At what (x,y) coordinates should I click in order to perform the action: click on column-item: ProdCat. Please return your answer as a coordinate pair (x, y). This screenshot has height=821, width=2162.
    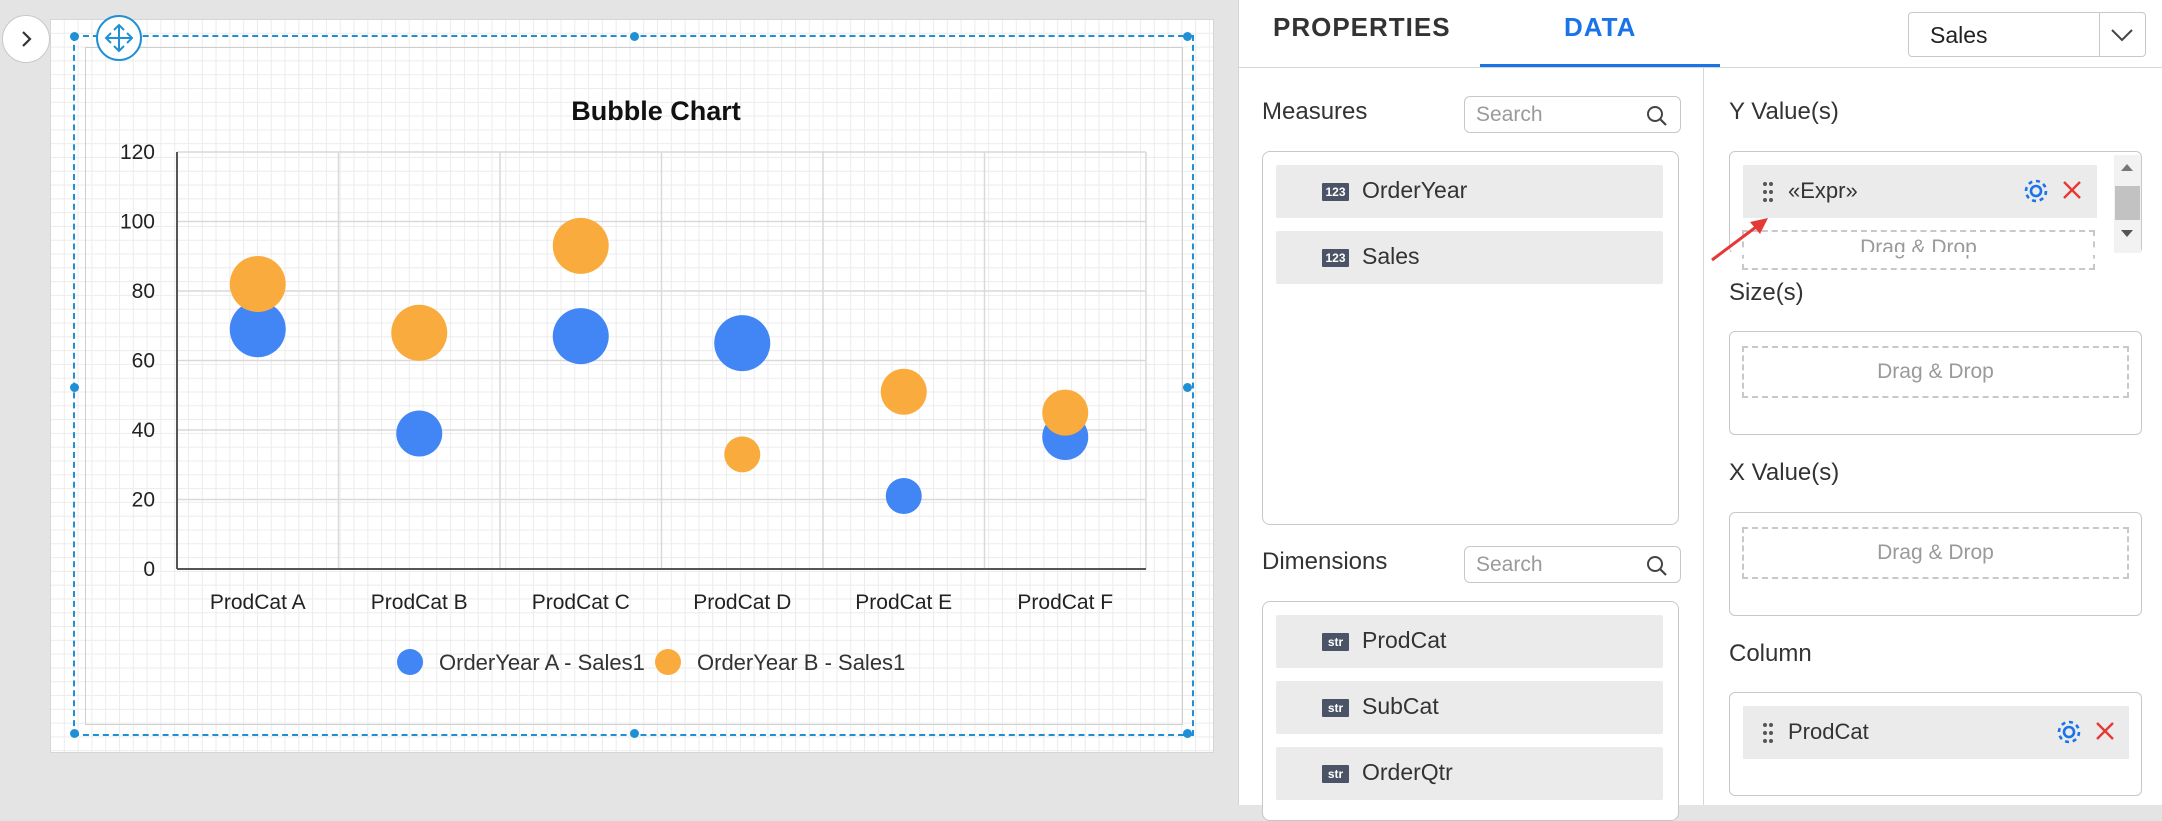
    Looking at the image, I should click on (1936, 732).